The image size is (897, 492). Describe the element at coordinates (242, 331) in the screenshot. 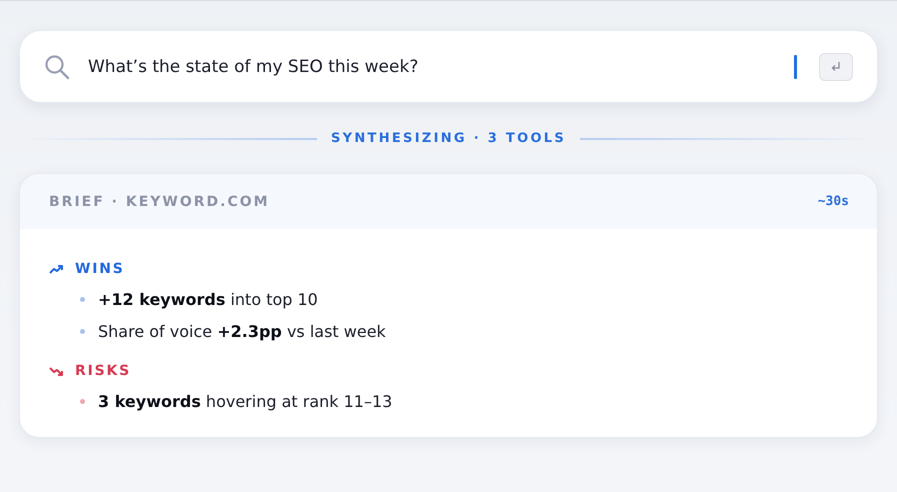

I see `list-item: Share of voice +2.3pp vs last week` at that location.